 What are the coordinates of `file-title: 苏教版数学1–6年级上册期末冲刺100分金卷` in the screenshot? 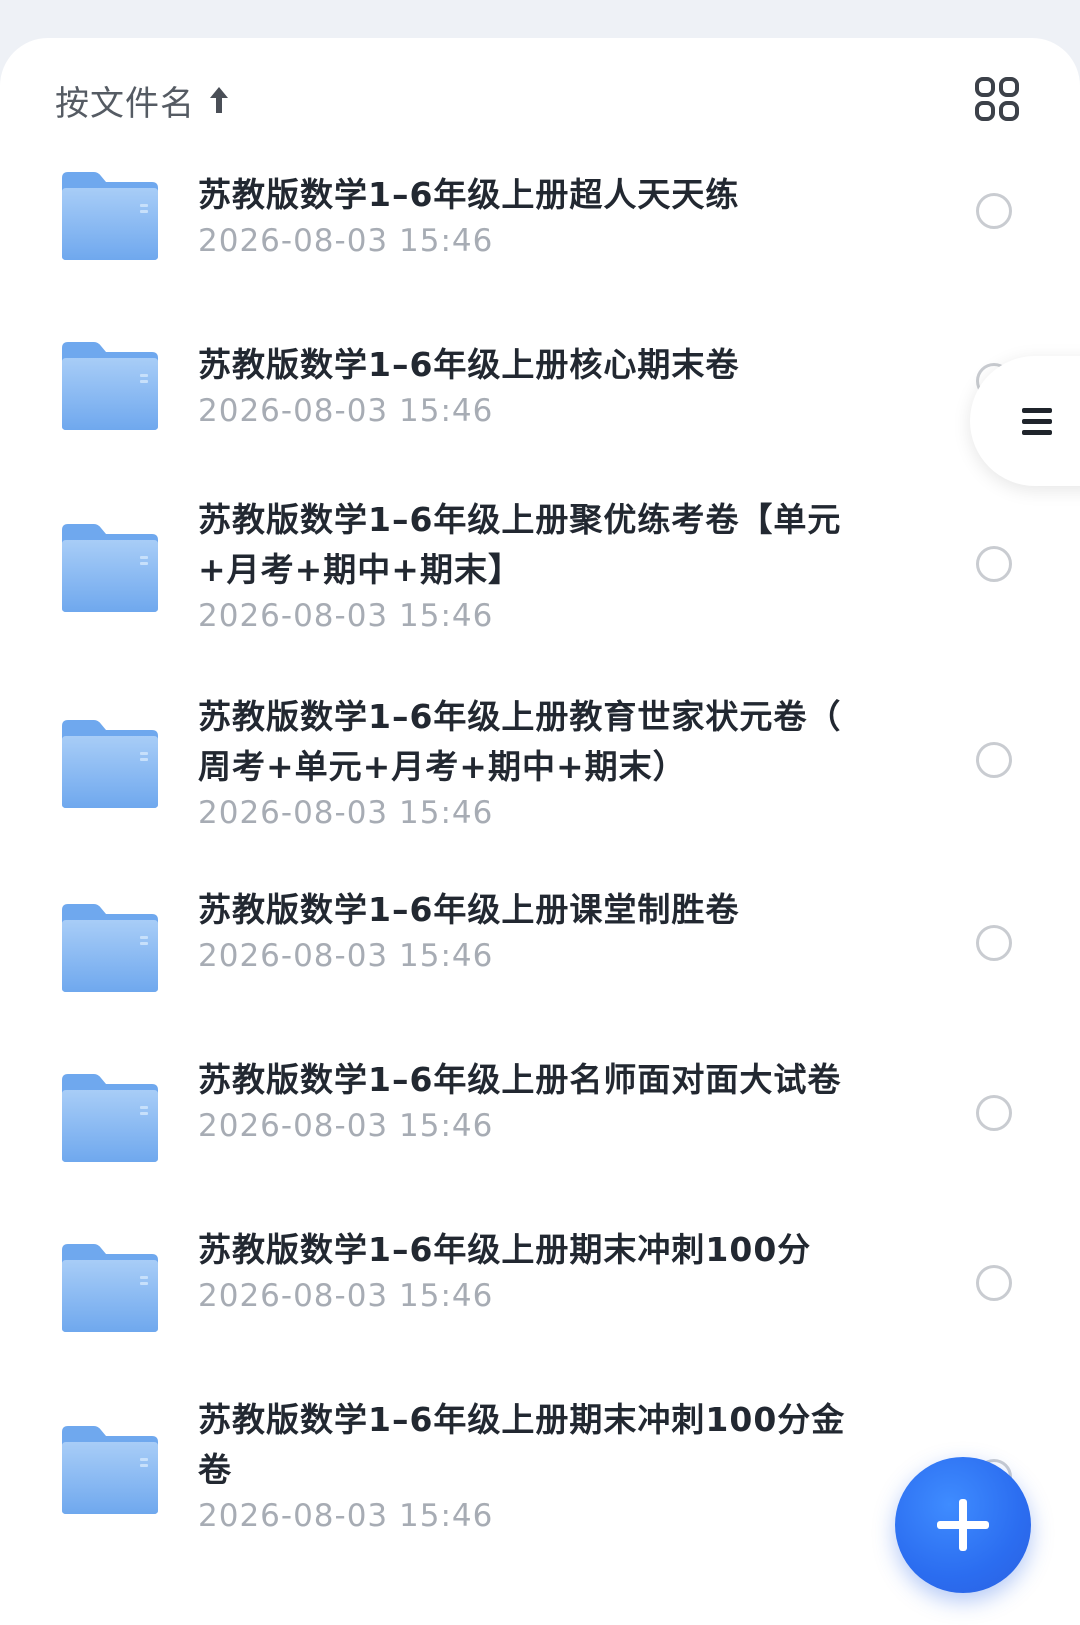 It's located at (538, 1445).